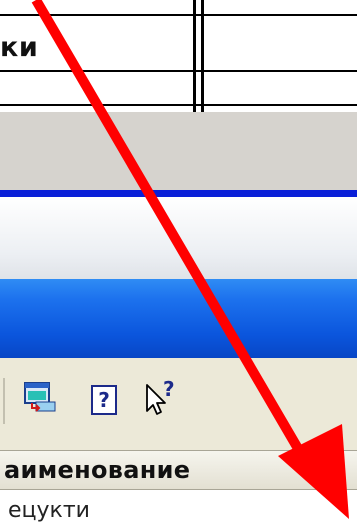 Image resolution: width=357 pixels, height=523 pixels. Describe the element at coordinates (49, 510) in the screenshot. I see `list-item-label: ецукти` at that location.